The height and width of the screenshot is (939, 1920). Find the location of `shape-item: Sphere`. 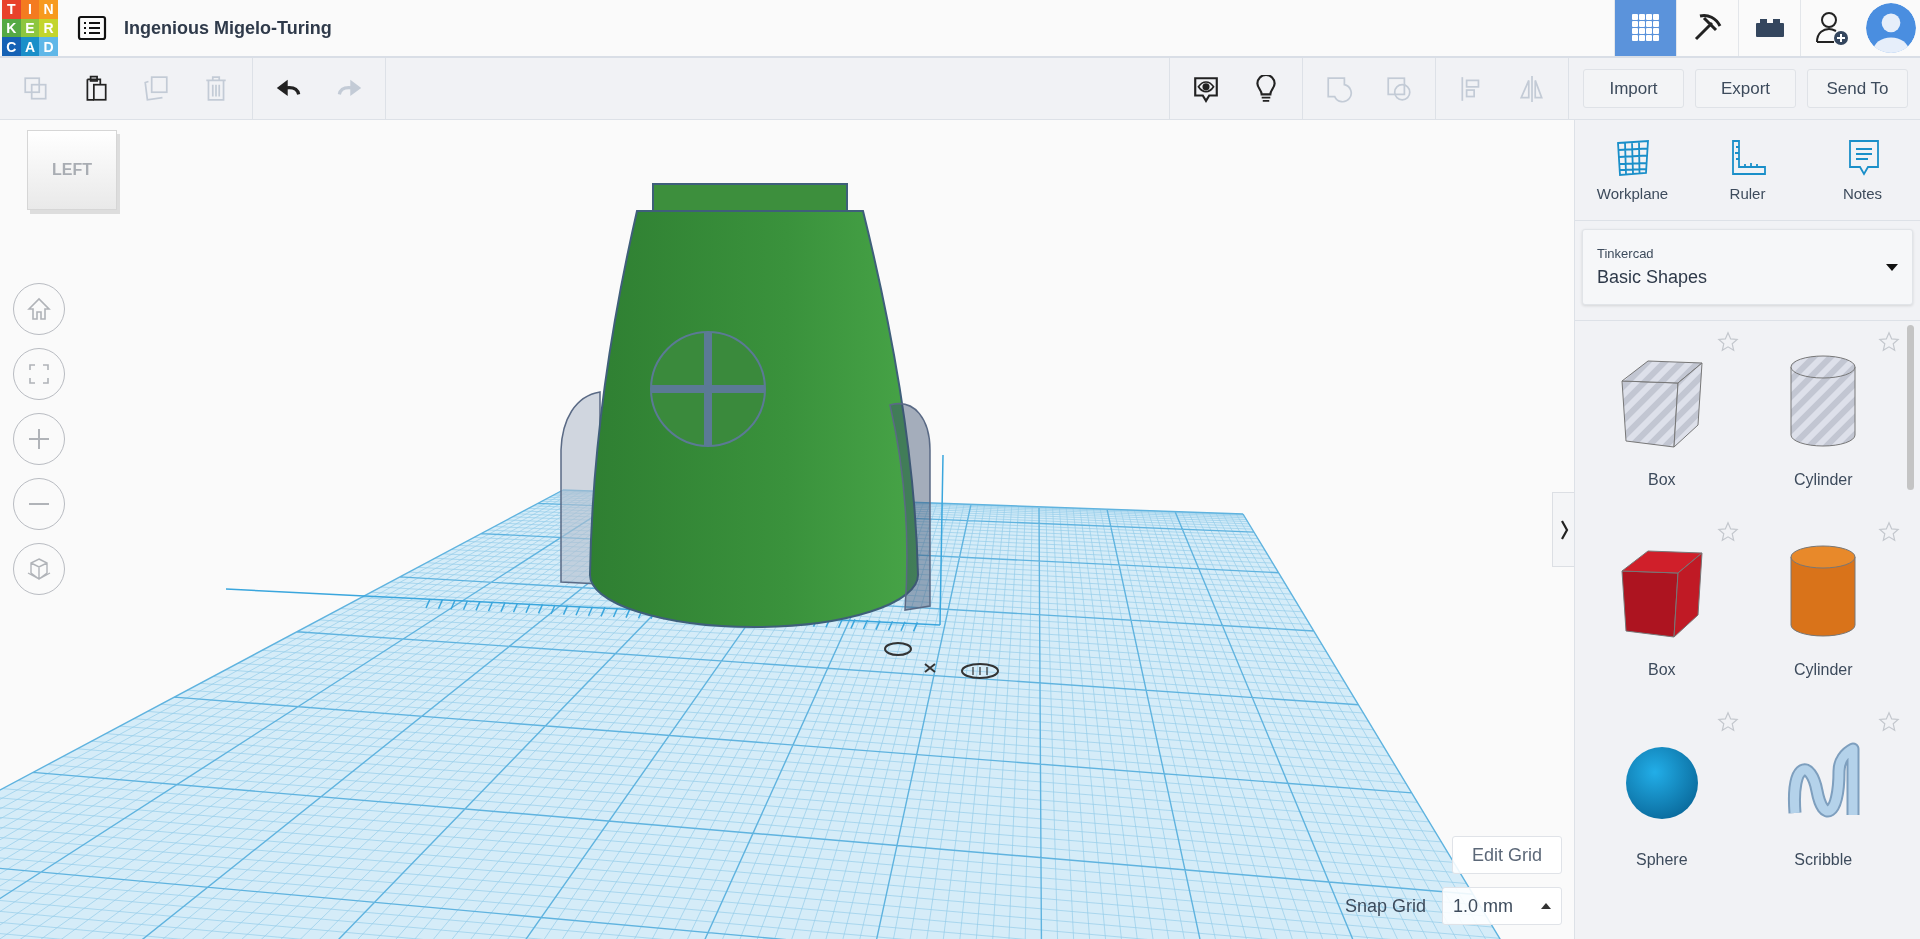

shape-item: Sphere is located at coordinates (1662, 796).